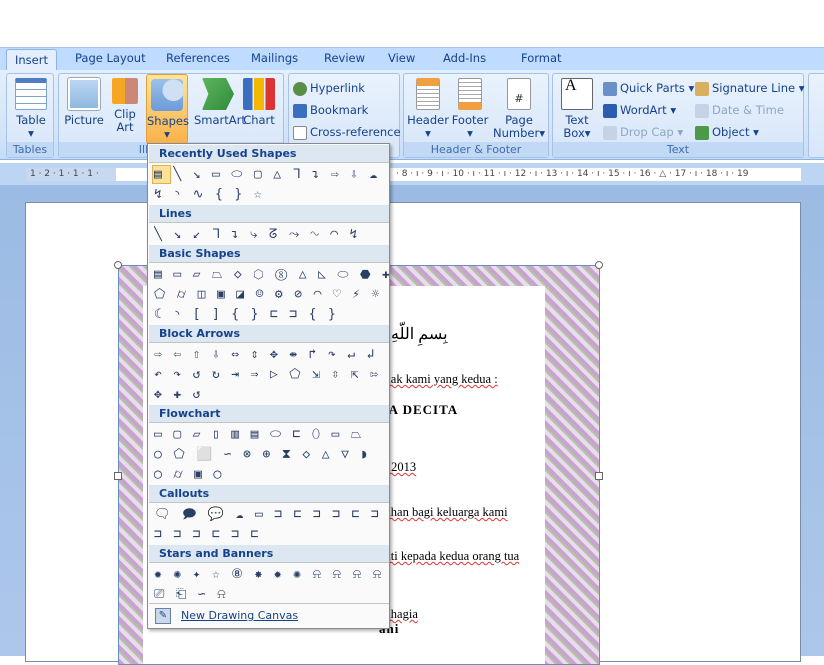 Image resolution: width=824 pixels, height=665 pixels. What do you see at coordinates (269, 154) in the screenshot?
I see `section-header: Recently Used Shapes` at bounding box center [269, 154].